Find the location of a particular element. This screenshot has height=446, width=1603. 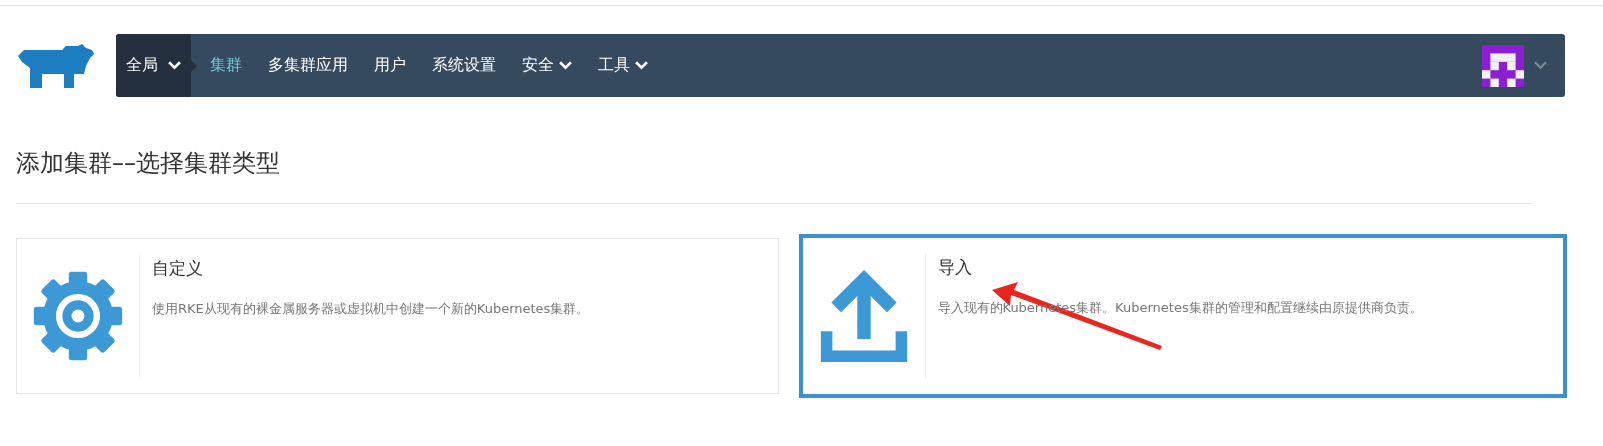

page-title: 添加集群––选择集群类型 is located at coordinates (148, 163).